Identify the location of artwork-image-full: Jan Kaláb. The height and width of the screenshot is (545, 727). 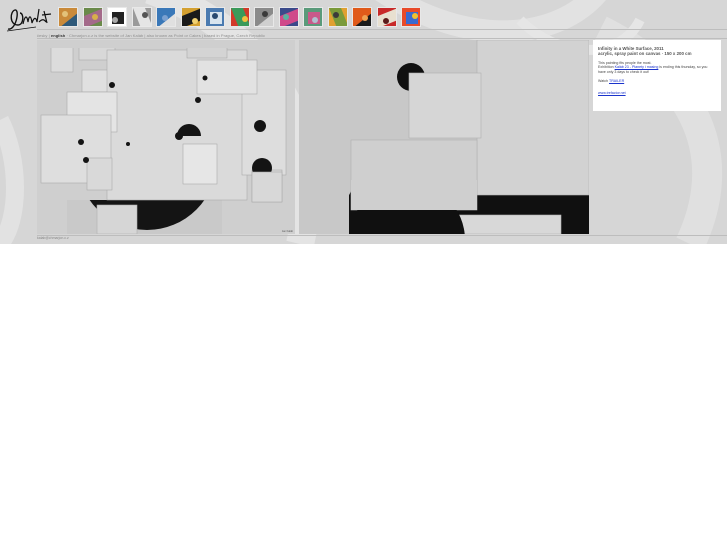
(166, 137).